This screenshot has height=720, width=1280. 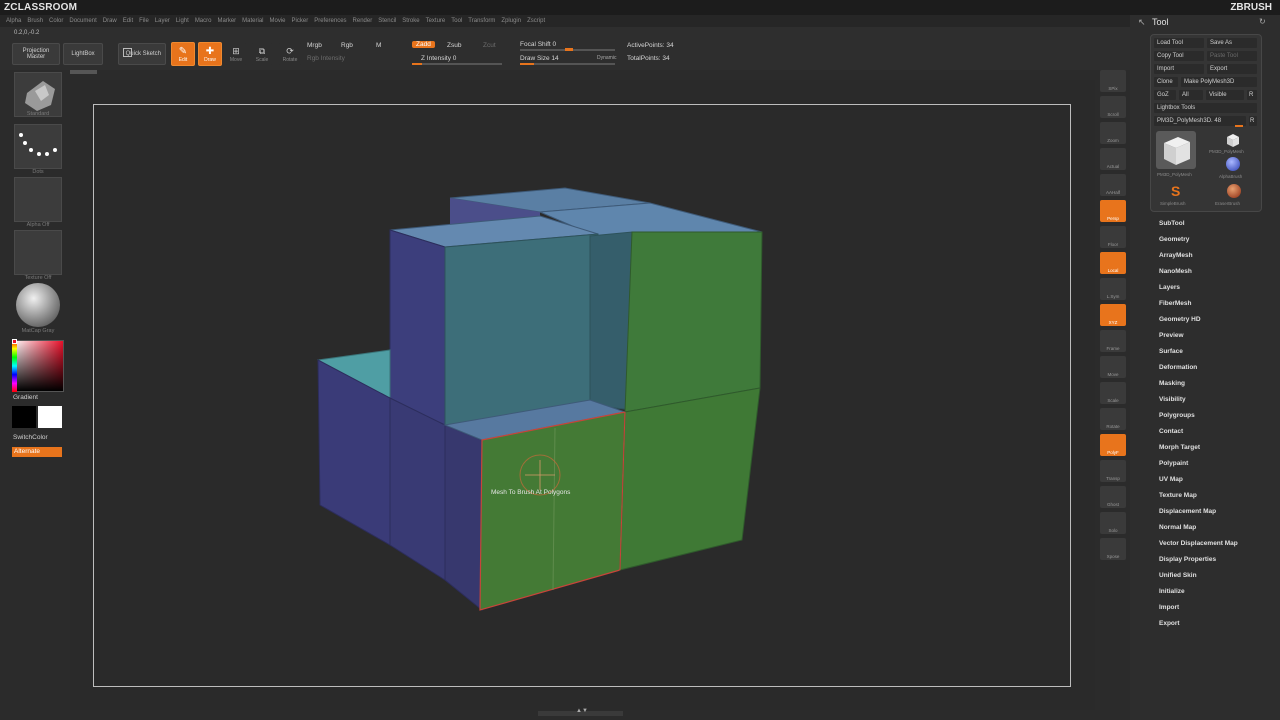 What do you see at coordinates (1113, 159) in the screenshot?
I see `view-button-actual: Actual` at bounding box center [1113, 159].